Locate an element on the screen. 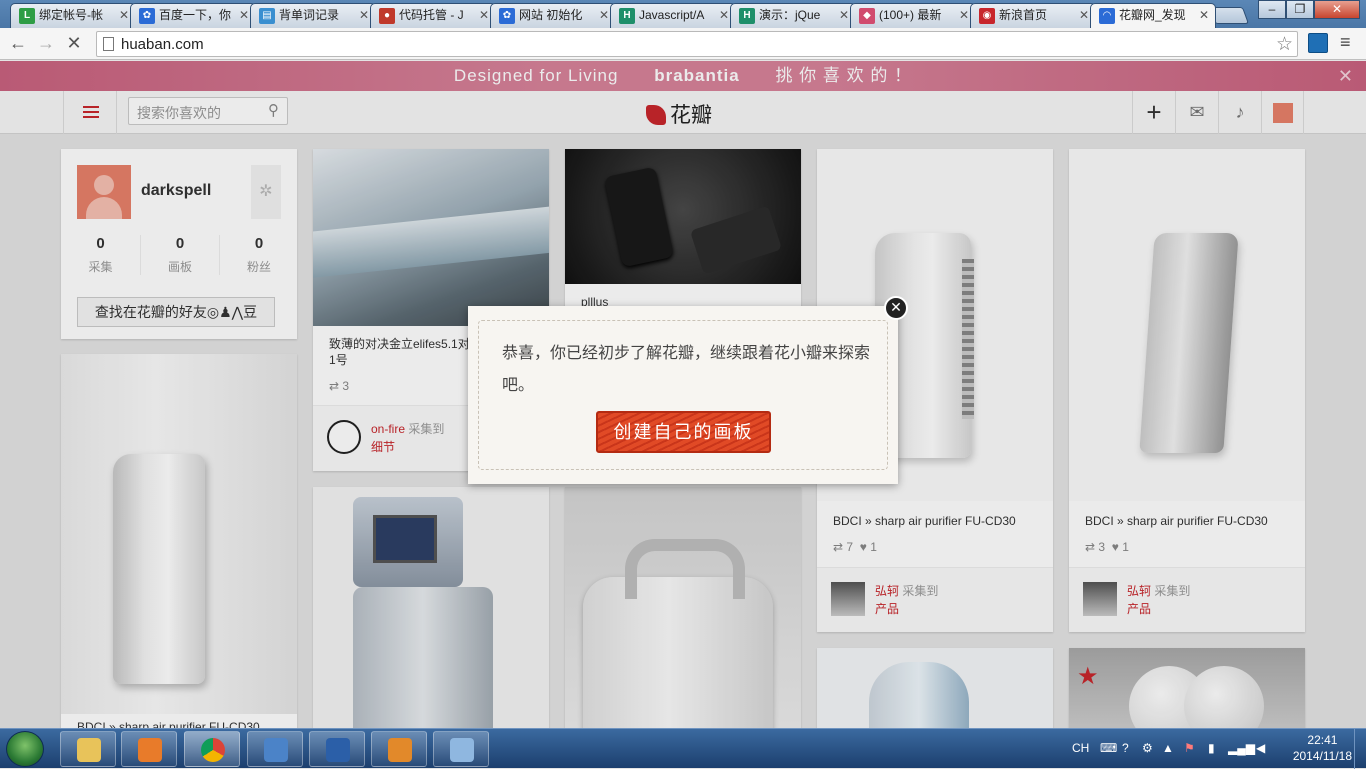  page-icon is located at coordinates (108, 44).